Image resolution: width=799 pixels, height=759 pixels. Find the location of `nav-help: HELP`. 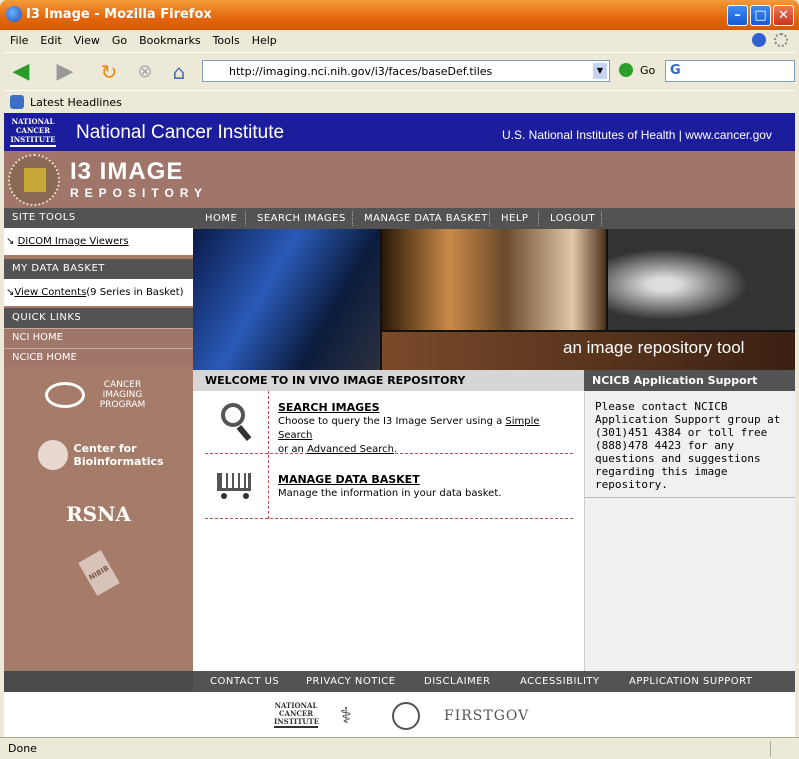

nav-help: HELP is located at coordinates (514, 218).